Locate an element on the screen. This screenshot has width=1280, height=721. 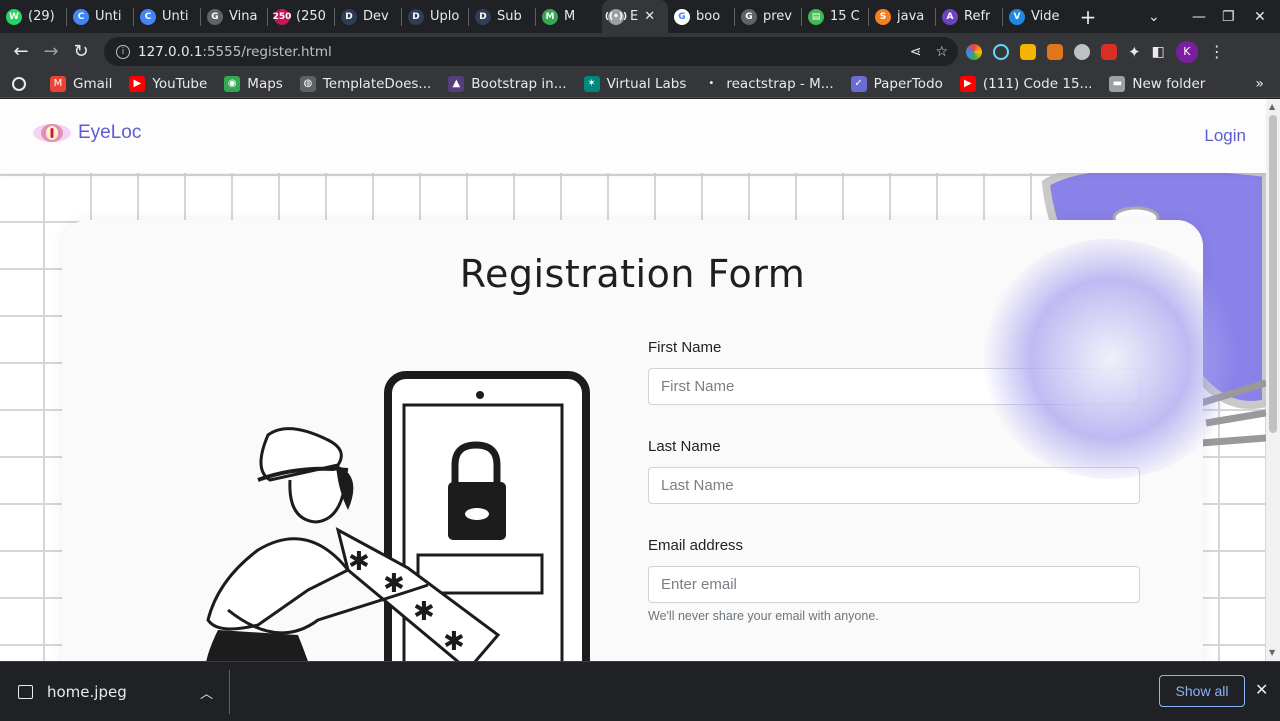
bookmark-item: ✶ Virtual Labs is located at coordinates (635, 83).